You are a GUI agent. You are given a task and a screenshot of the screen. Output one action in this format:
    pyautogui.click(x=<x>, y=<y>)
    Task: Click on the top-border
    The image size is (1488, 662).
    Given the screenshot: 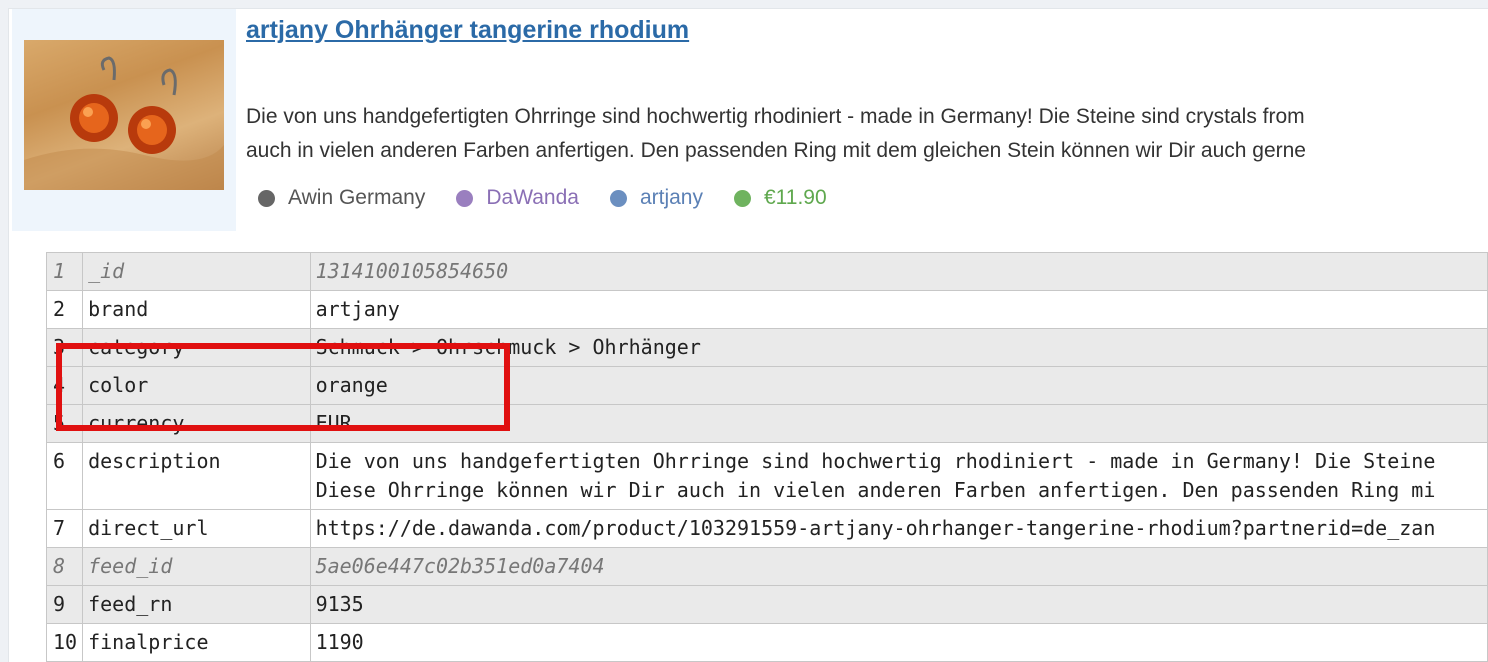 What is the action you would take?
    pyautogui.click(x=744, y=4)
    